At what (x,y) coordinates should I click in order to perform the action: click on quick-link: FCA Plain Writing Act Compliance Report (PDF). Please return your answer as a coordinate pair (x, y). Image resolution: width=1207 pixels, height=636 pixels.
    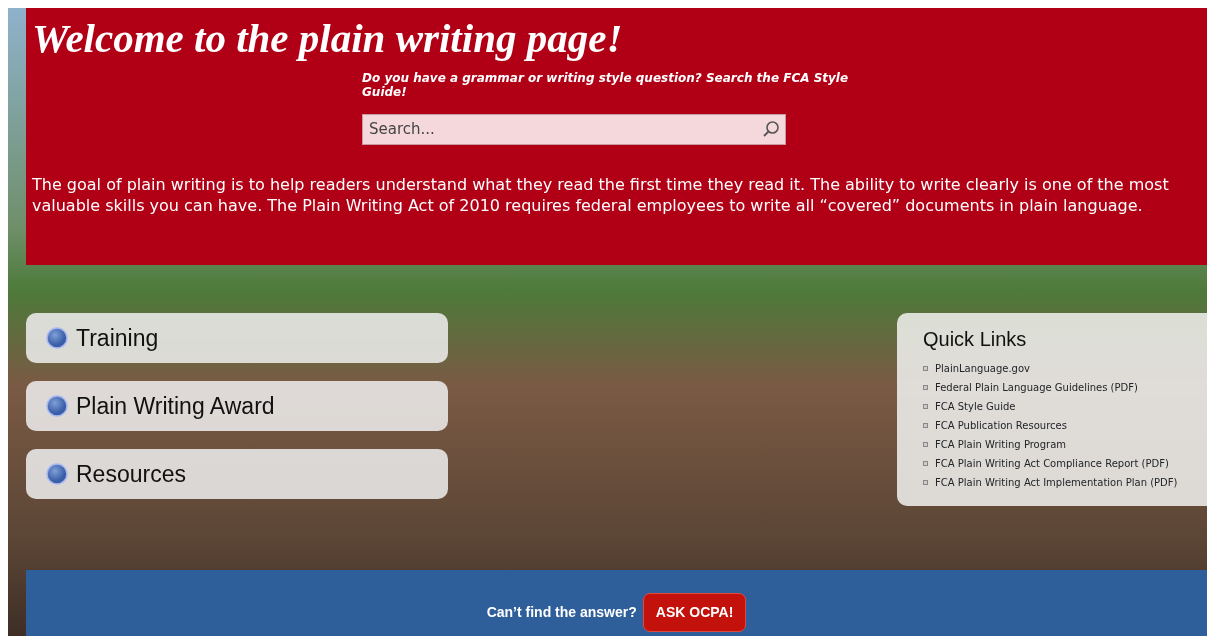
    Looking at the image, I should click on (1052, 463).